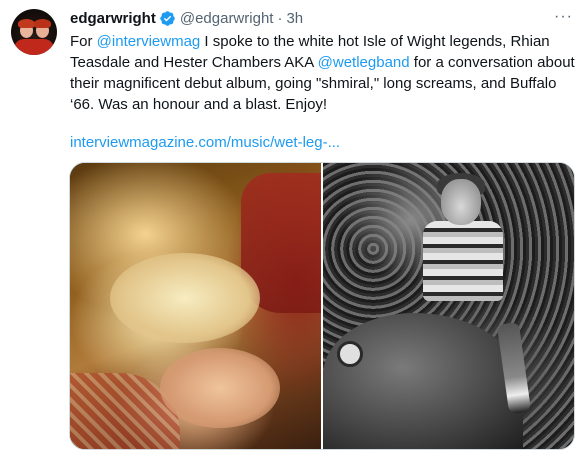  I want to click on timestamp: 3h, so click(294, 18).